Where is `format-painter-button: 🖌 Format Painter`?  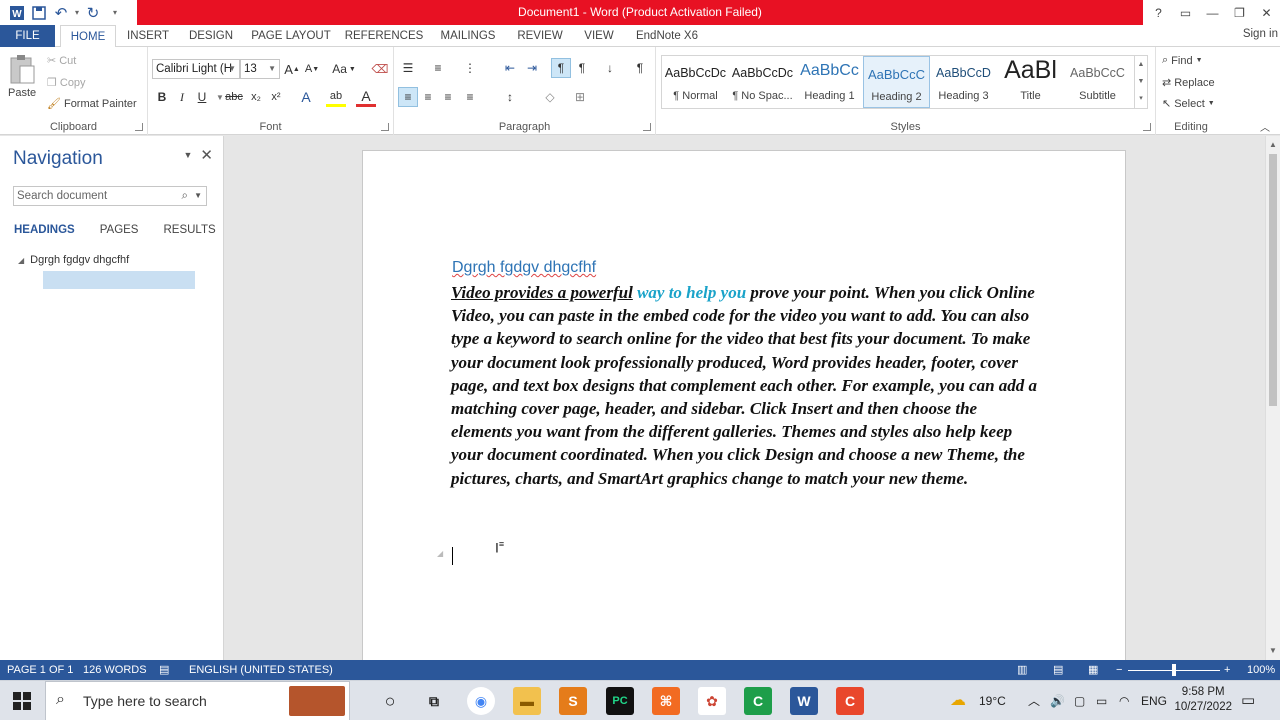 format-painter-button: 🖌 Format Painter is located at coordinates (92, 104).